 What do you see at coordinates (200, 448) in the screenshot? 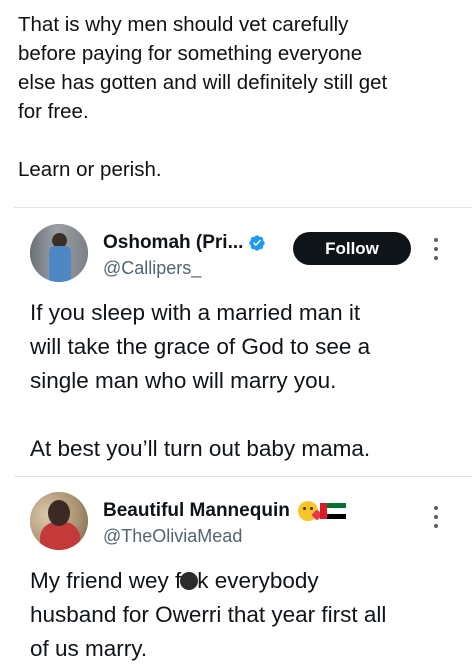
I see `tweet-text-line: At best you’ll turn out baby mama.` at bounding box center [200, 448].